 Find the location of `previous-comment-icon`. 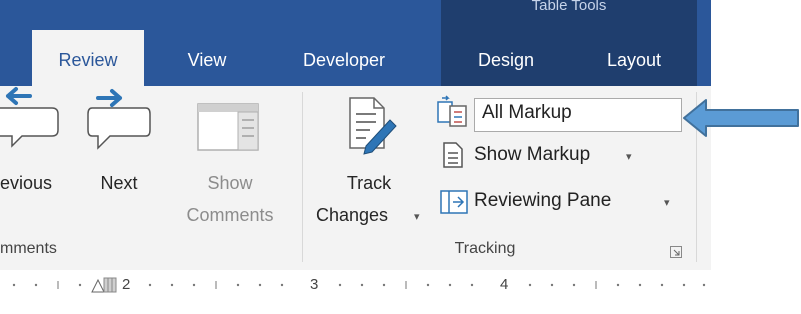

previous-comment-icon is located at coordinates (29, 117).